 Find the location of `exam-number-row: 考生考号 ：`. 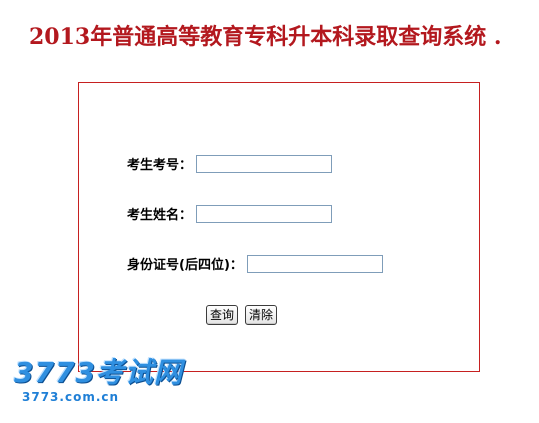

exam-number-row: 考生考号 ： is located at coordinates (230, 163).